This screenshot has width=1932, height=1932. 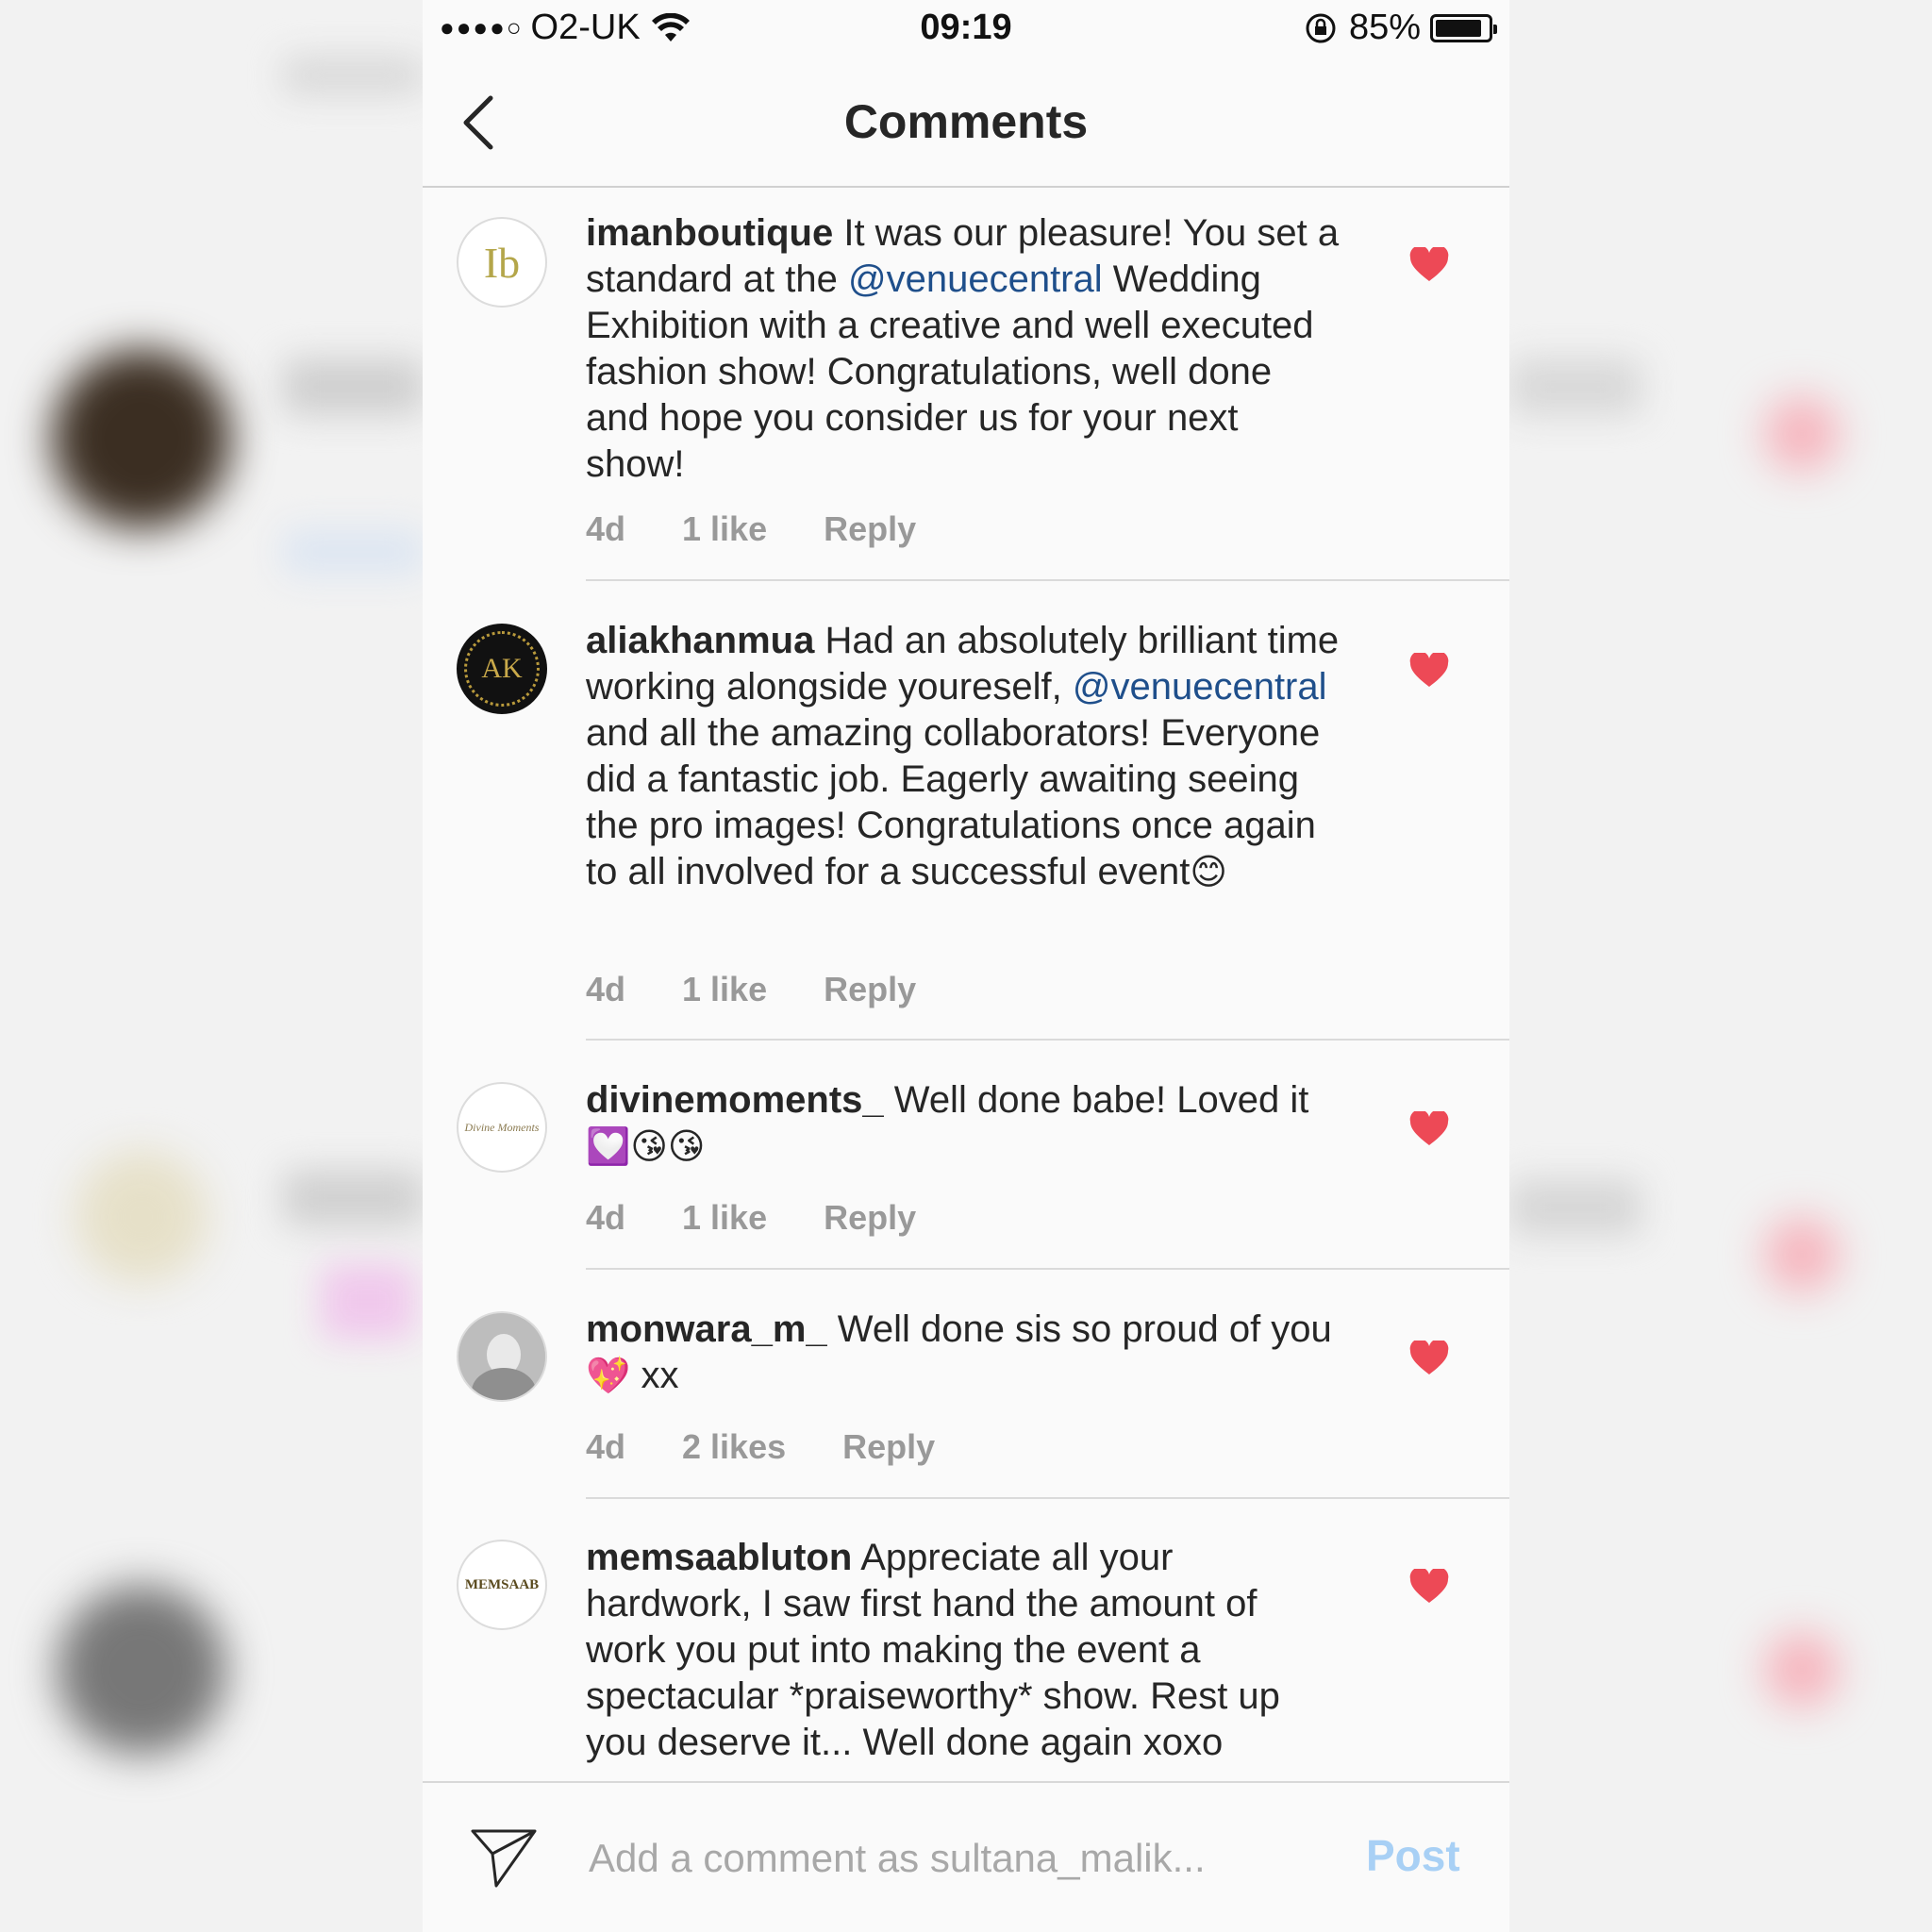 What do you see at coordinates (734, 1446) in the screenshot?
I see `comment-likes: 2 likes` at bounding box center [734, 1446].